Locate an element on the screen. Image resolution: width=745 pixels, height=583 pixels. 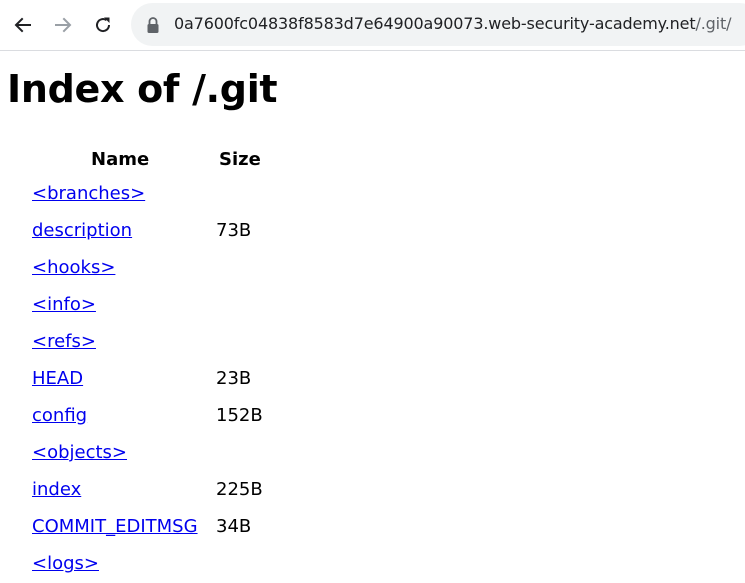
entry-link: <hooks> is located at coordinates (73, 267).